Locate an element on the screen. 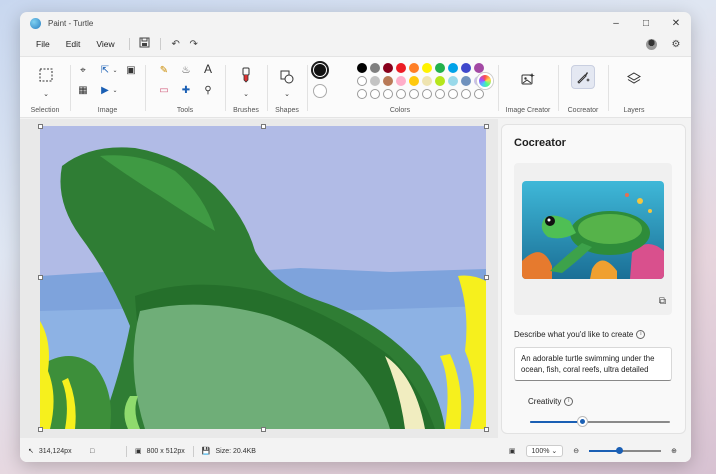  zoom-select: 100% ⌄ is located at coordinates (544, 451).